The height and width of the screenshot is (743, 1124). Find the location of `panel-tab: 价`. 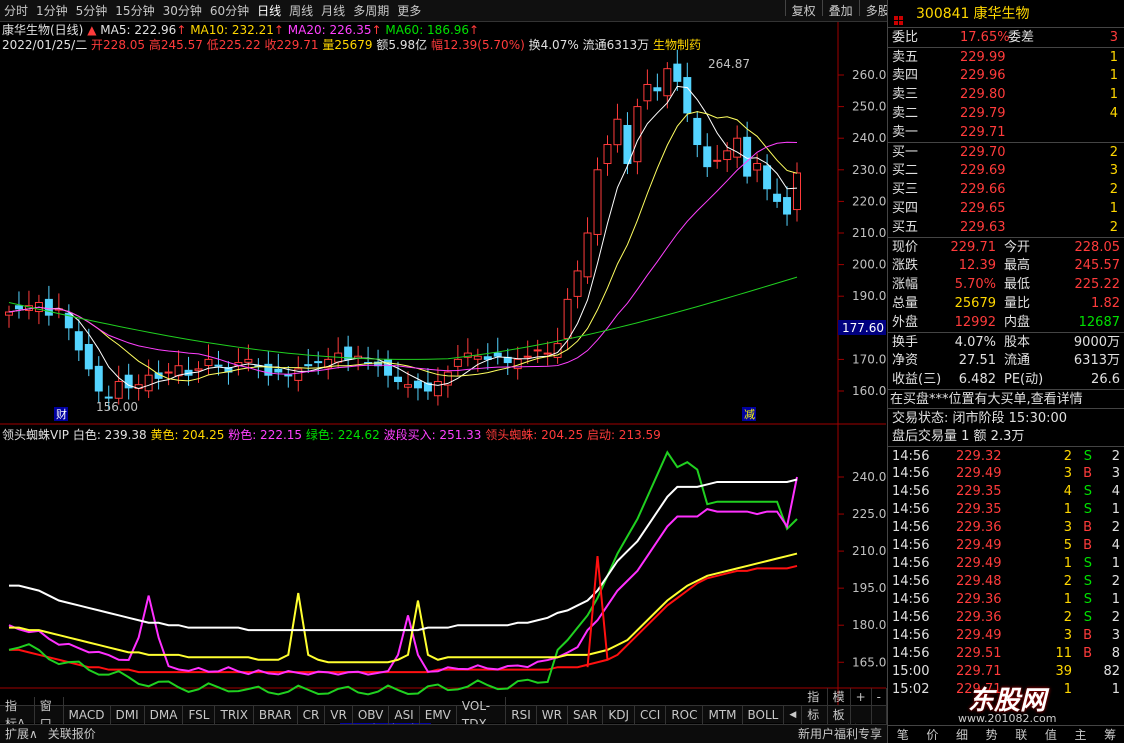

panel-tab: 价 is located at coordinates (933, 734).